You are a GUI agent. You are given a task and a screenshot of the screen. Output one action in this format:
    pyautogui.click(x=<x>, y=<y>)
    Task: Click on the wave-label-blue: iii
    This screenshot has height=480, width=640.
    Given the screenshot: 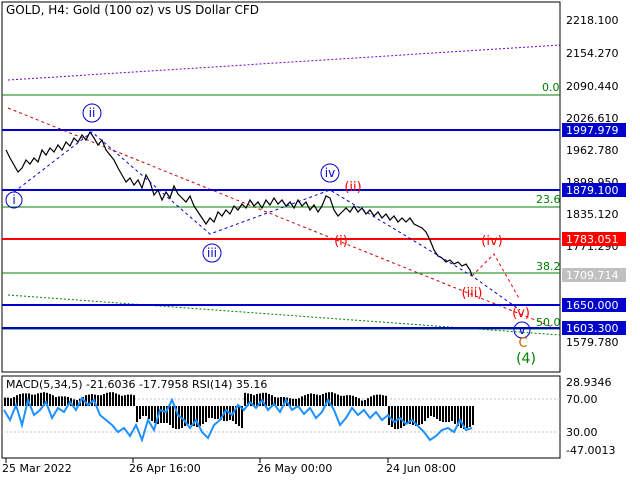 What is the action you would take?
    pyautogui.click(x=212, y=253)
    